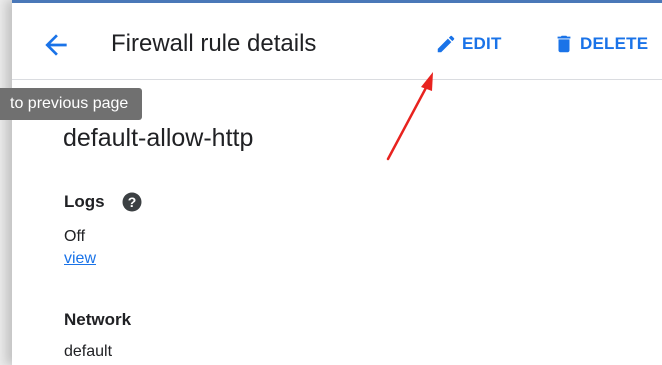 The width and height of the screenshot is (662, 365). I want to click on edit-button: EDIT, so click(468, 44).